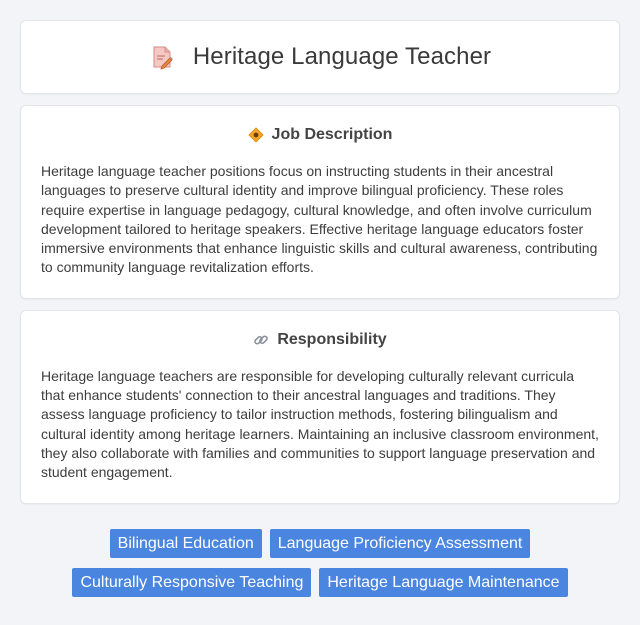  Describe the element at coordinates (443, 582) in the screenshot. I see `tag-heritage-language-maintenance: Heritage Language Maintenance` at that location.